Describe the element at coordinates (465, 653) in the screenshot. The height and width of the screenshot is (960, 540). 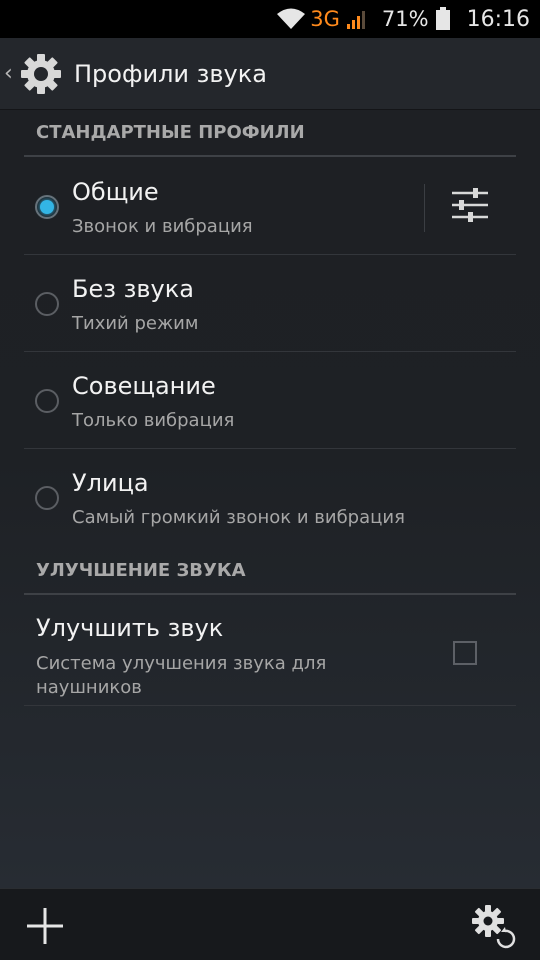
I see `enhance-checkbox` at that location.